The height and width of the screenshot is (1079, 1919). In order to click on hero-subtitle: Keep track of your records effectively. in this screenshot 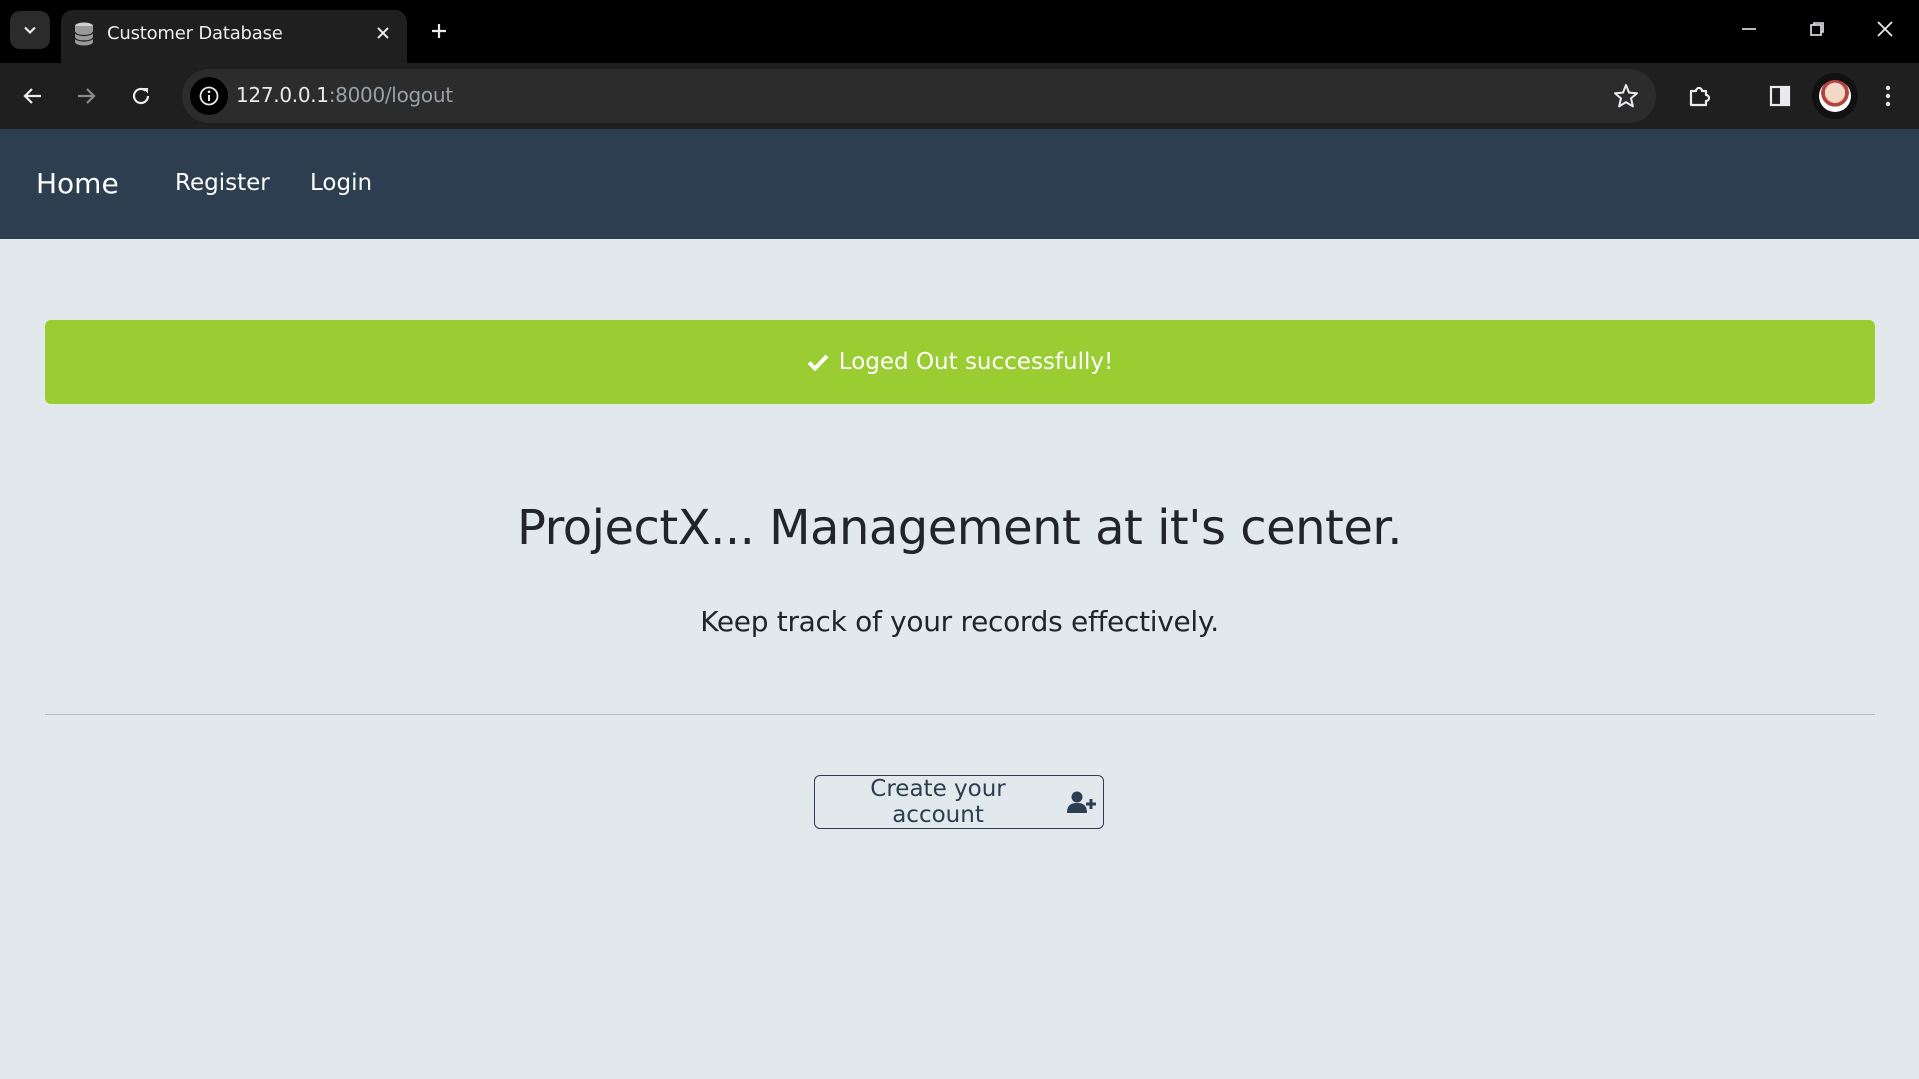, I will do `click(959, 621)`.